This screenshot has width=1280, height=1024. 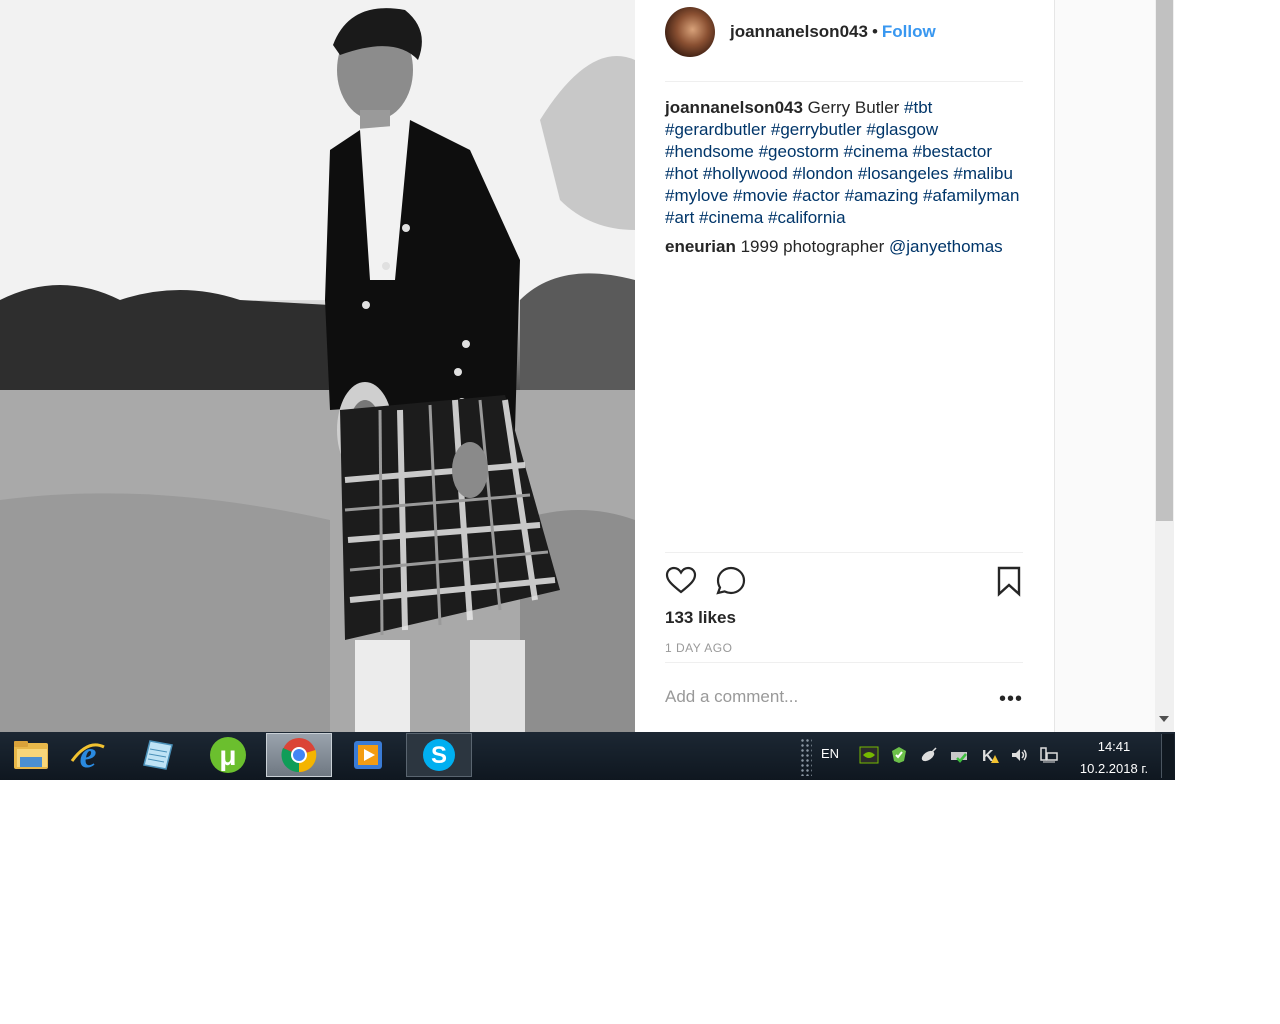 I want to click on satellite-icon, so click(x=929, y=755).